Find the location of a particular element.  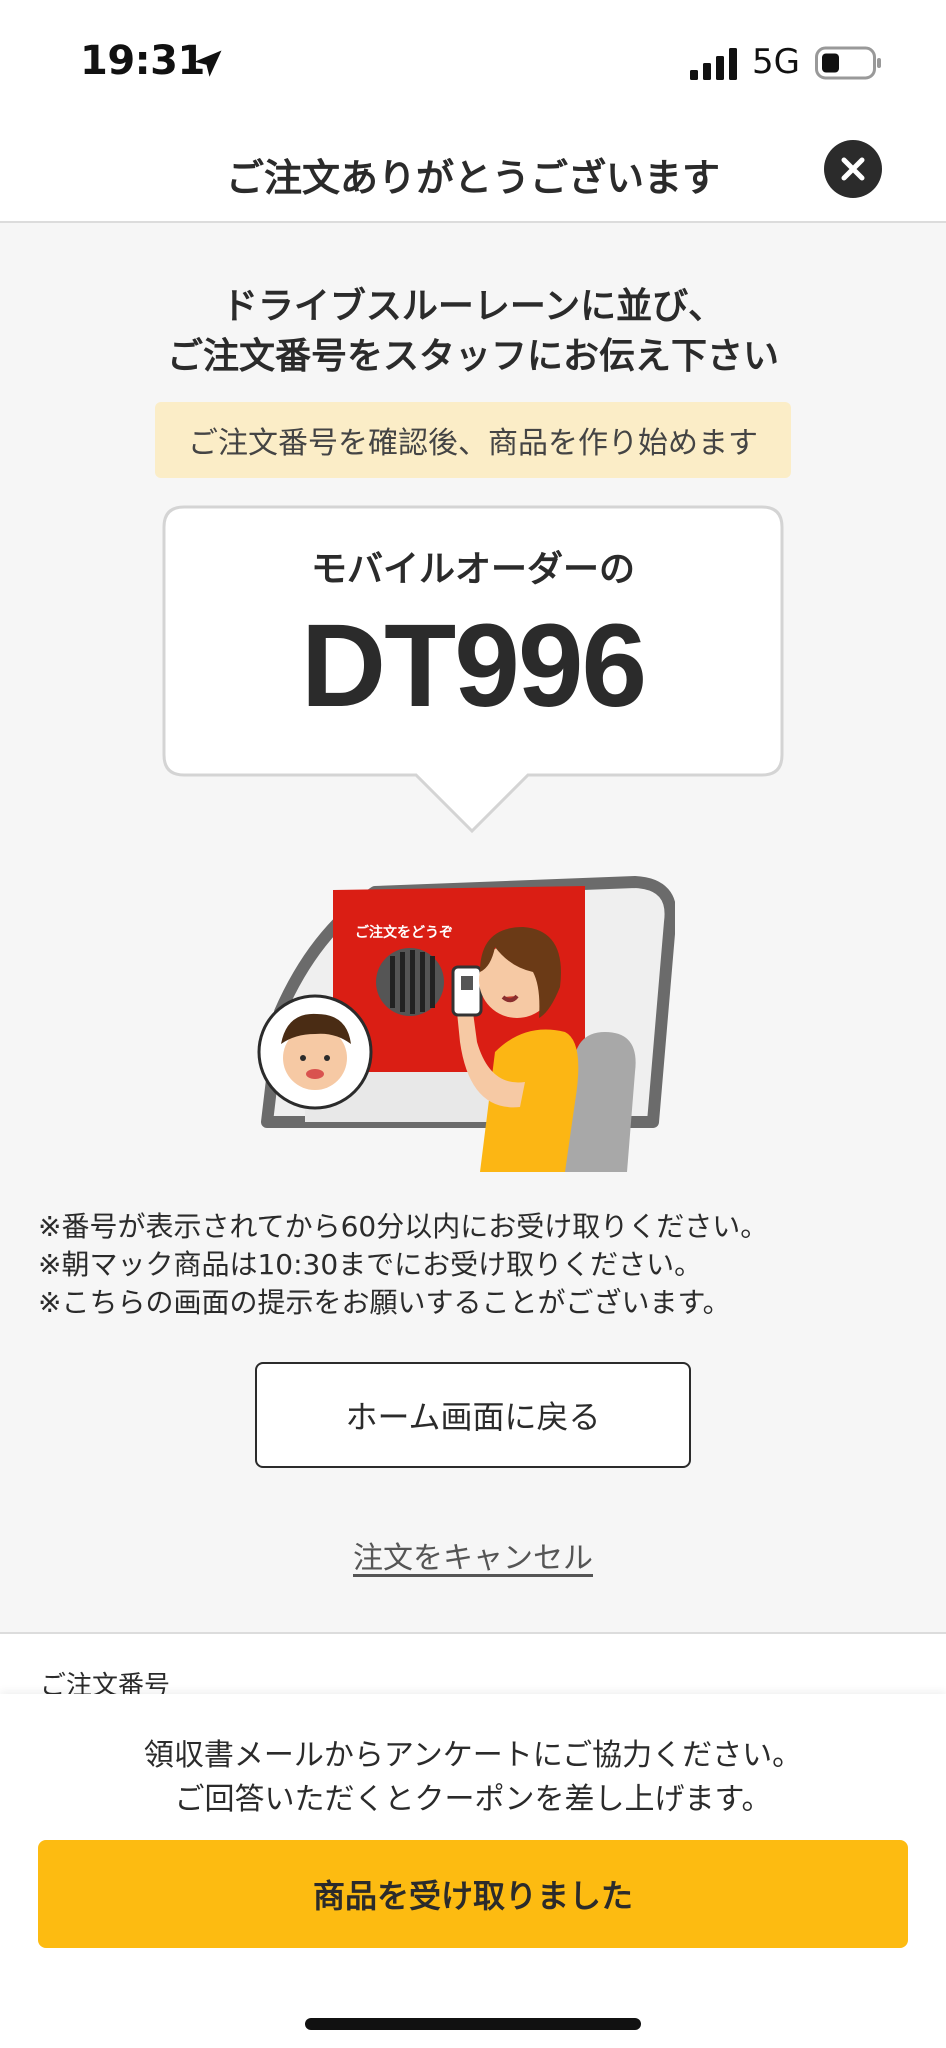

signal-bars-icon is located at coordinates (713, 64).